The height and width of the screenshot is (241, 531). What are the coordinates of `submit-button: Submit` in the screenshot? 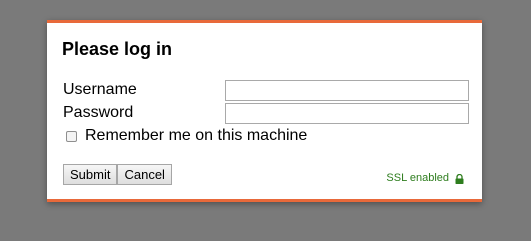 It's located at (90, 174).